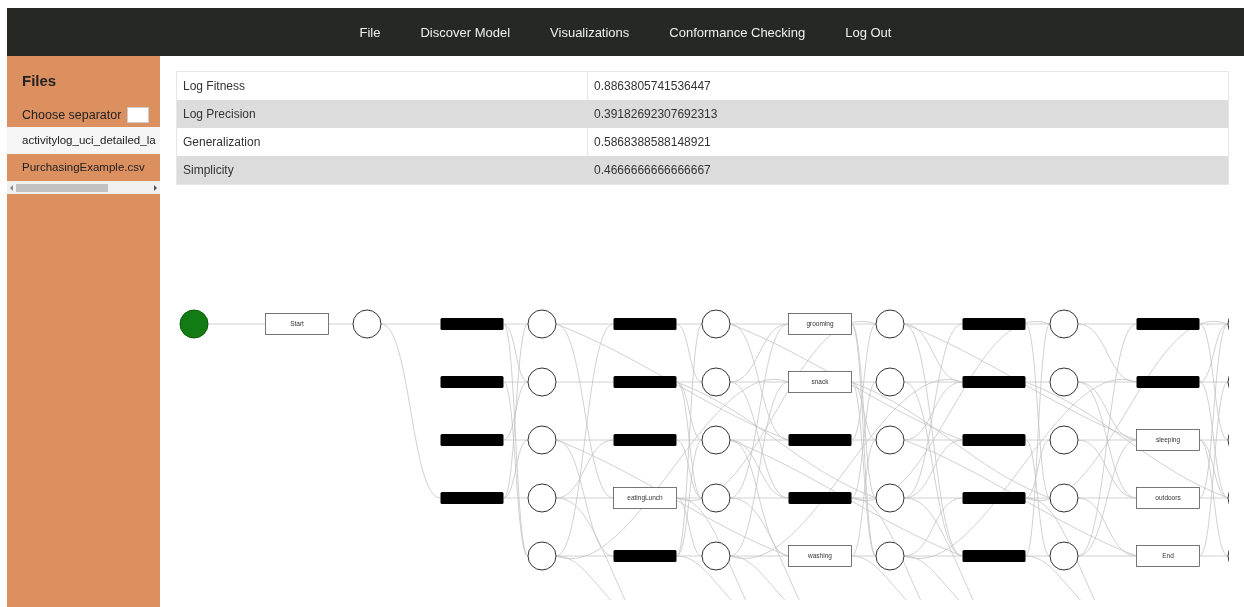 The width and height of the screenshot is (1244, 607). What do you see at coordinates (83, 167) in the screenshot?
I see `file-list-item: PurchasingExample.csv` at bounding box center [83, 167].